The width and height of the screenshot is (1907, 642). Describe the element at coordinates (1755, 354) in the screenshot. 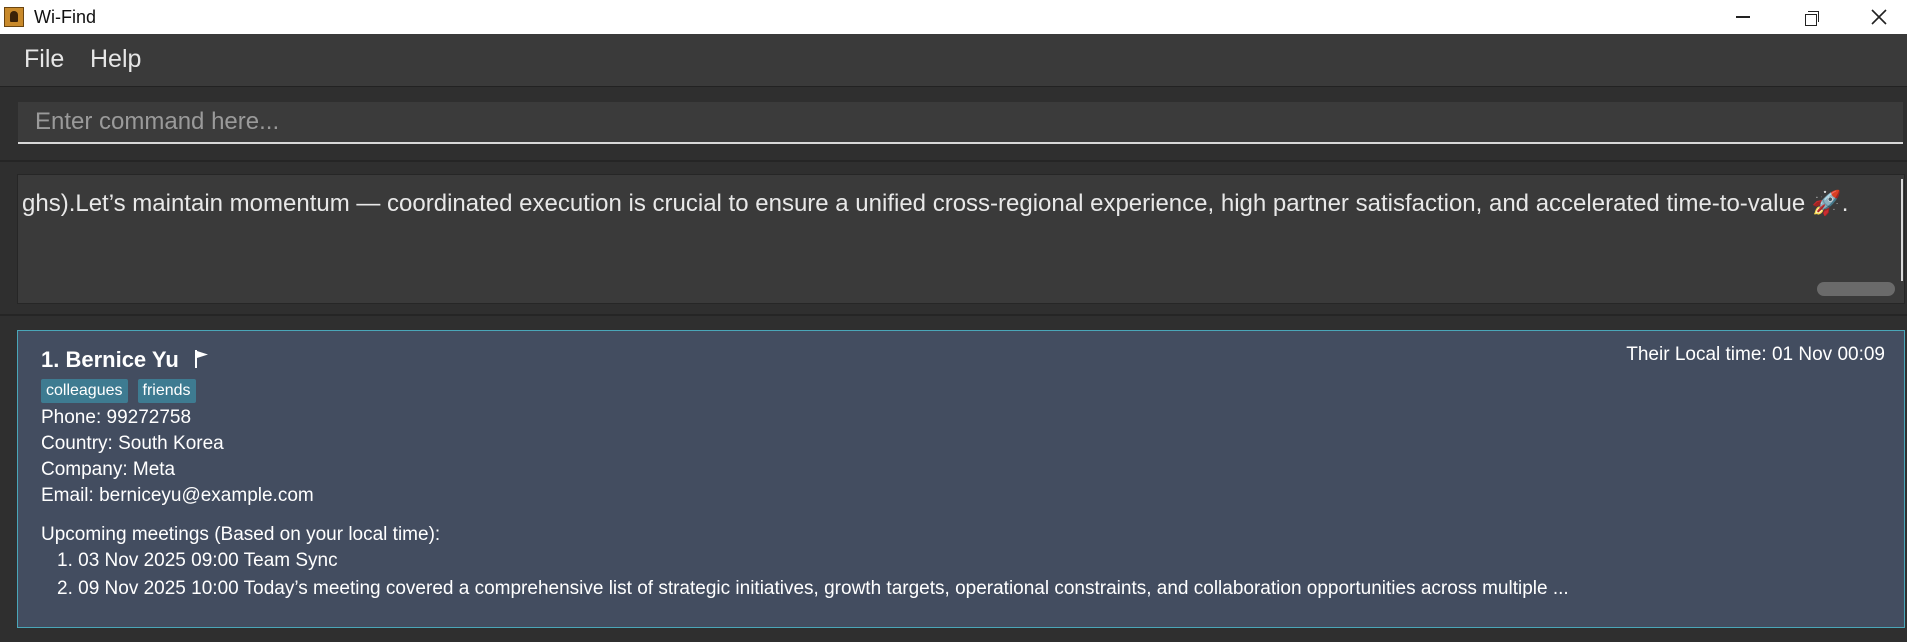

I see `local-time: Their Local time: 01 Nov 00:09` at that location.